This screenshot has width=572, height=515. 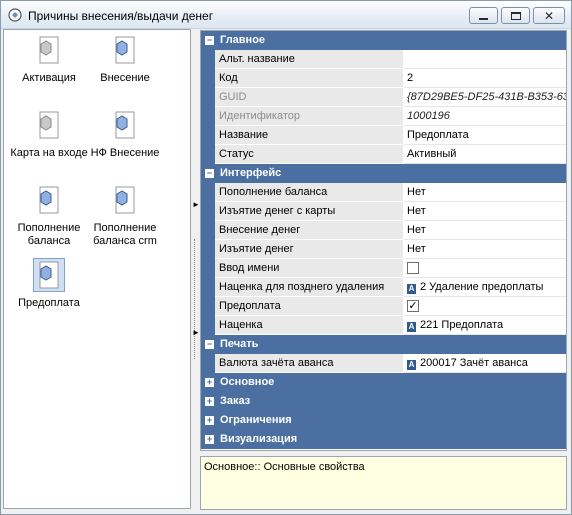 I want to click on property-row: Код 2, so click(x=383, y=78).